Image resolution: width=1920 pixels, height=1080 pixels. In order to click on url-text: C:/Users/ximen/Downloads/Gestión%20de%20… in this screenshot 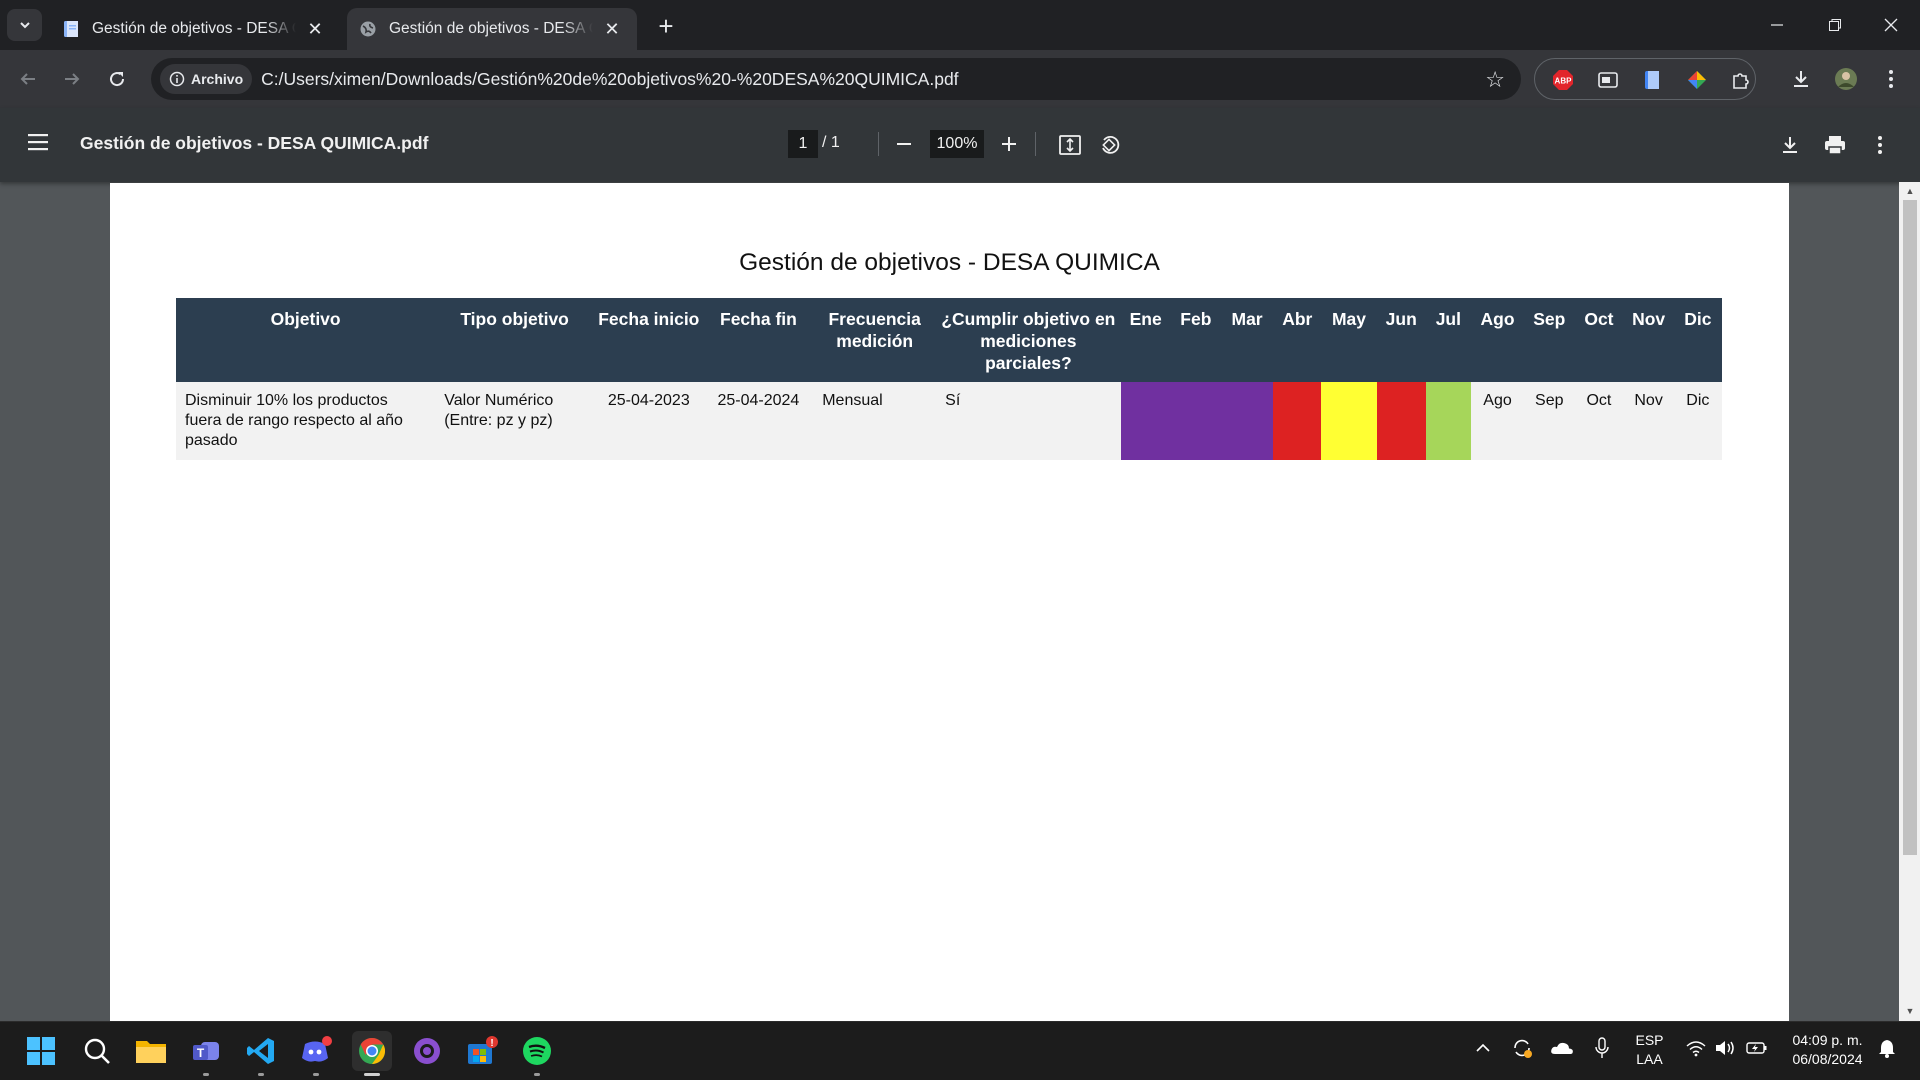, I will do `click(609, 79)`.